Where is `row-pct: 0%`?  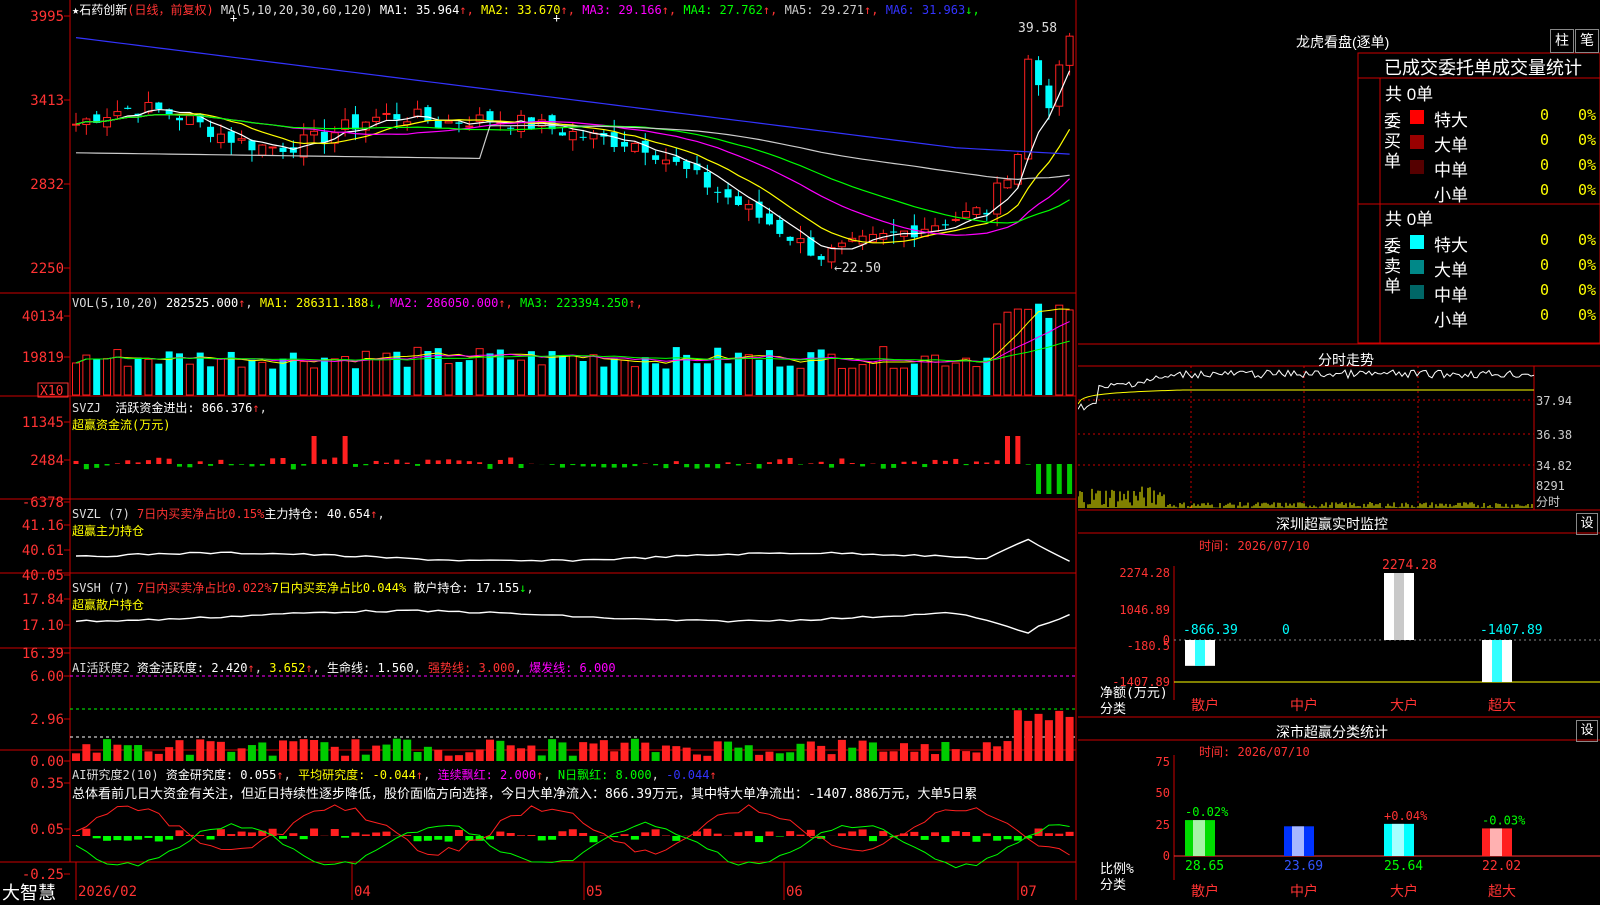 row-pct: 0% is located at coordinates (1587, 190).